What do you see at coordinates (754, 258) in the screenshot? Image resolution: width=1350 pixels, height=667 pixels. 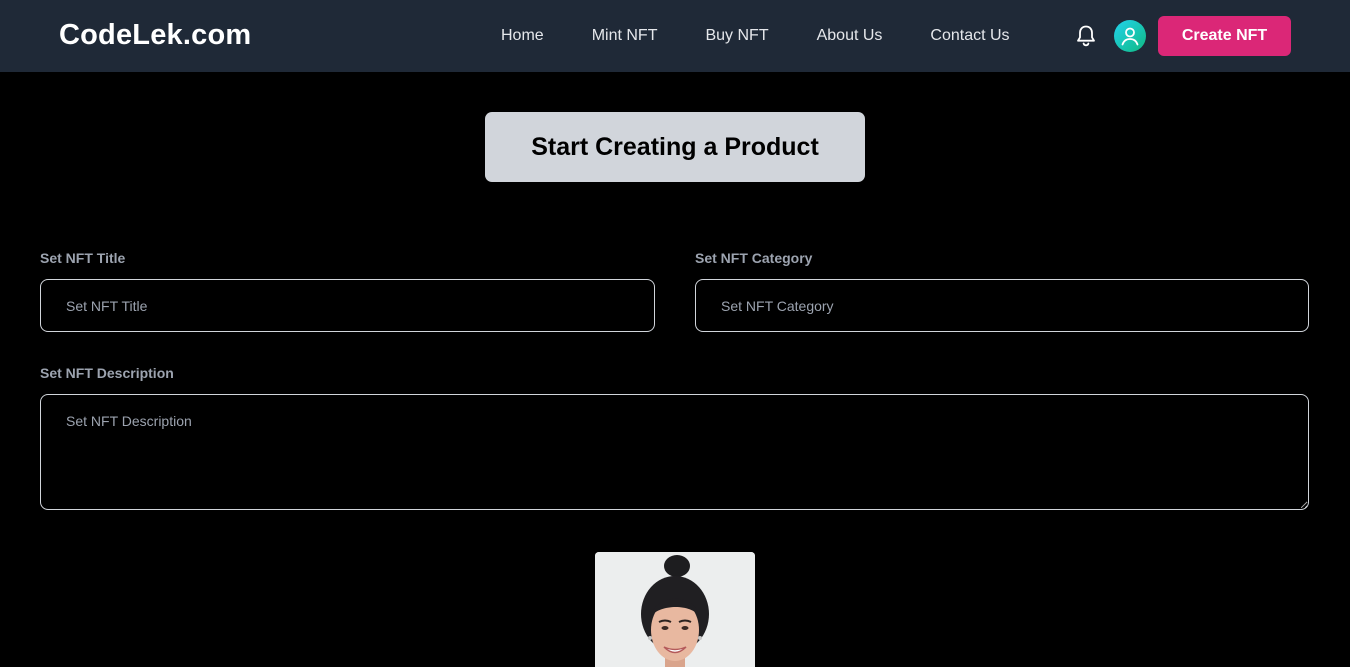 I see `nft-category-label: Set NFT Category` at bounding box center [754, 258].